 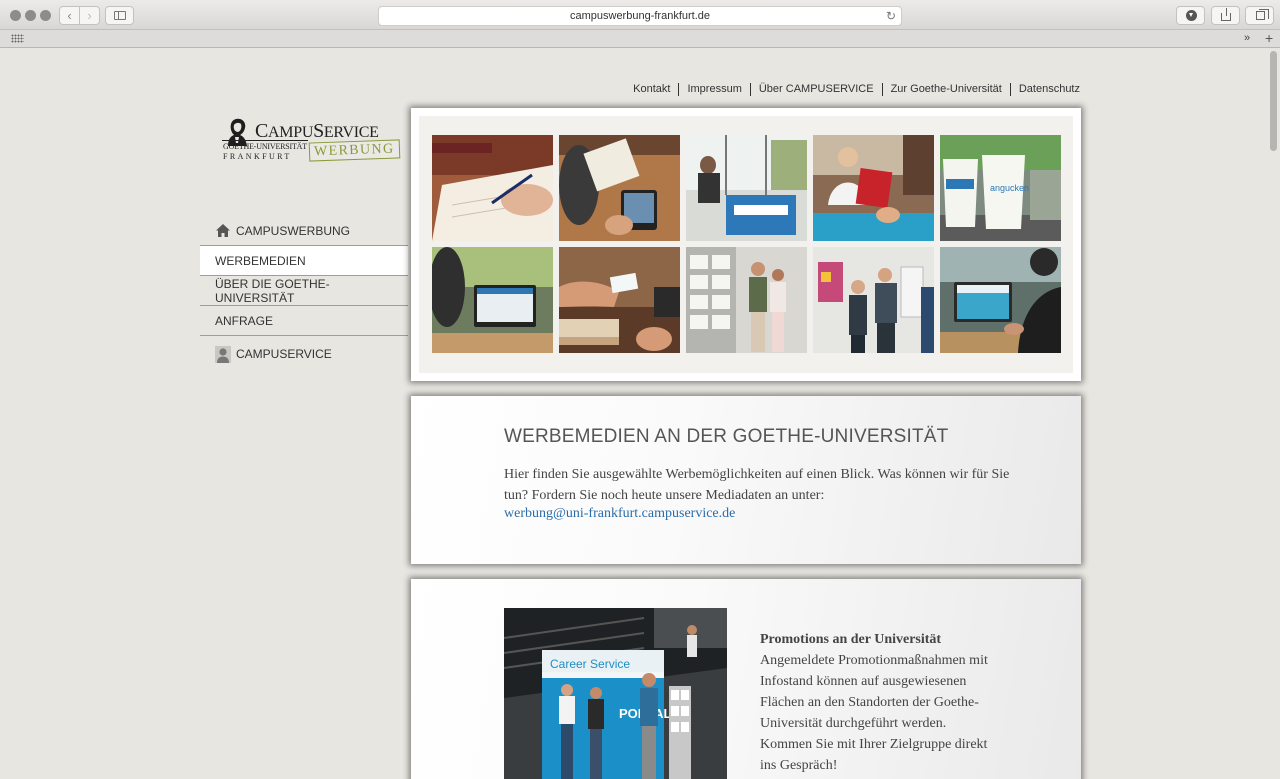 I want to click on gallery-photo-students, so click(x=873, y=300).